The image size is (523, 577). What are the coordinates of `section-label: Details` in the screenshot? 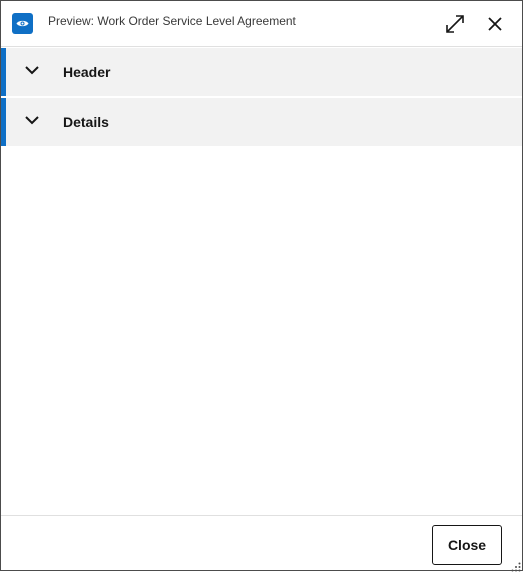 It's located at (86, 122).